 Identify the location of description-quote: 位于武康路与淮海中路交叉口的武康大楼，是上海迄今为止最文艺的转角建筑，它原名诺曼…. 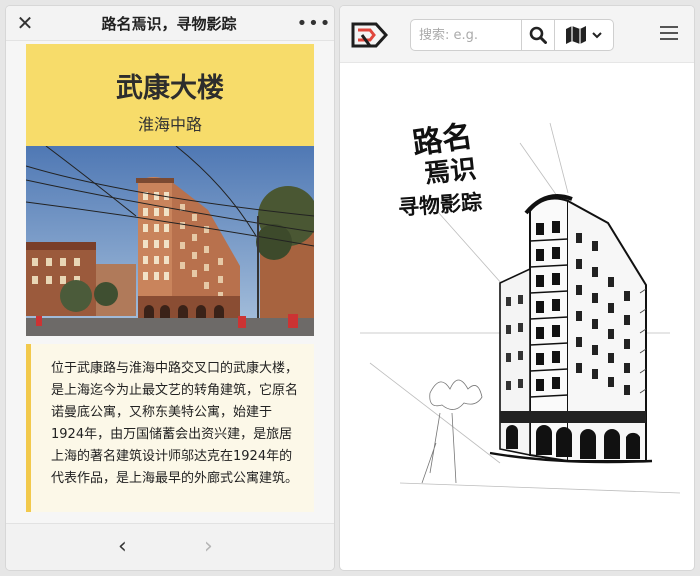
(170, 428).